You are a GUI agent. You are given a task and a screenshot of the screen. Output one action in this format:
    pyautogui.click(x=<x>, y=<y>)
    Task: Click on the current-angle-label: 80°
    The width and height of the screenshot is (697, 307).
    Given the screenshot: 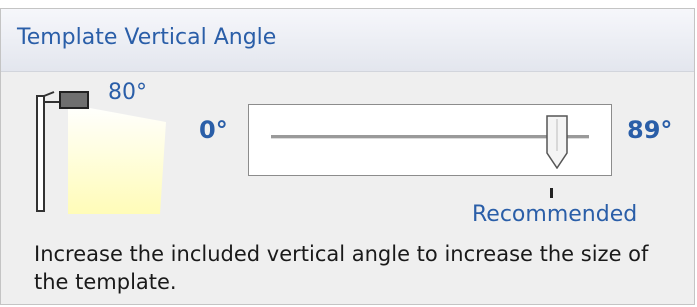 What is the action you would take?
    pyautogui.click(x=127, y=92)
    